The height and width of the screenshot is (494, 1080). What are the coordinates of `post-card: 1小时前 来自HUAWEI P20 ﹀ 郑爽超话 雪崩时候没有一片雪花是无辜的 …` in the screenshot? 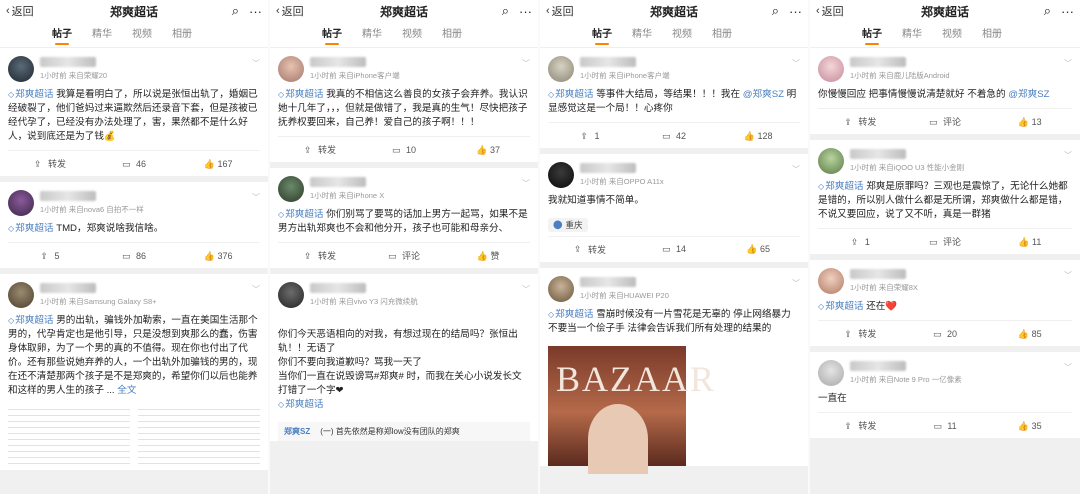 It's located at (674, 370).